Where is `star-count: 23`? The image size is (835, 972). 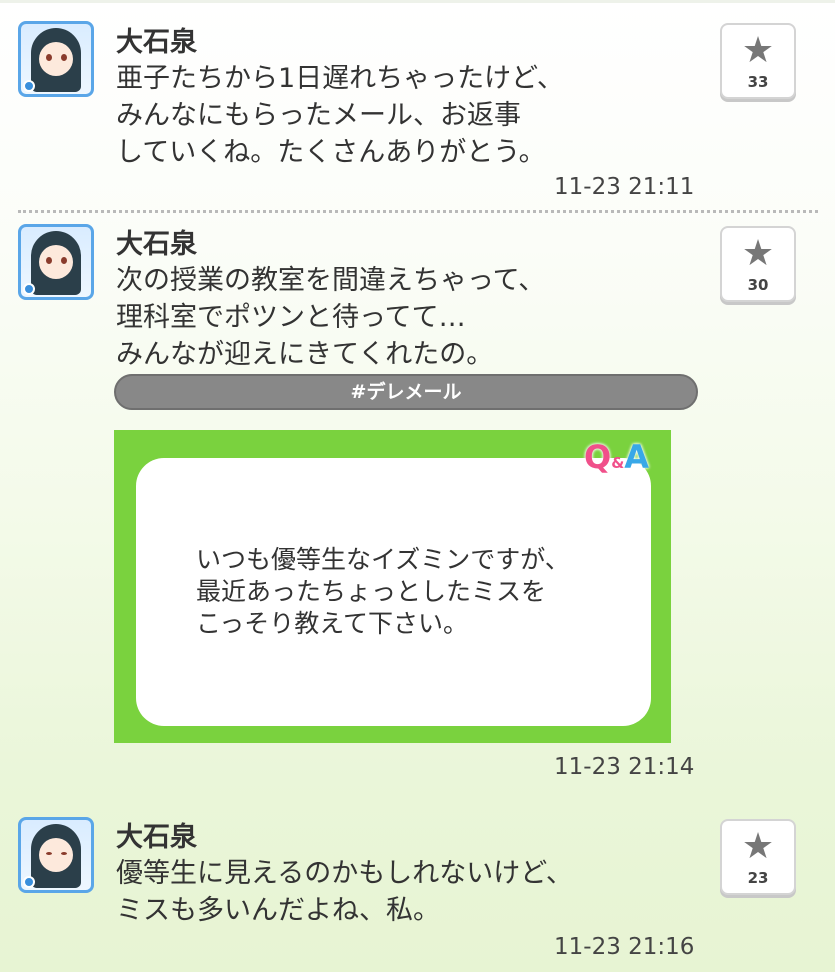 star-count: 23 is located at coordinates (758, 878).